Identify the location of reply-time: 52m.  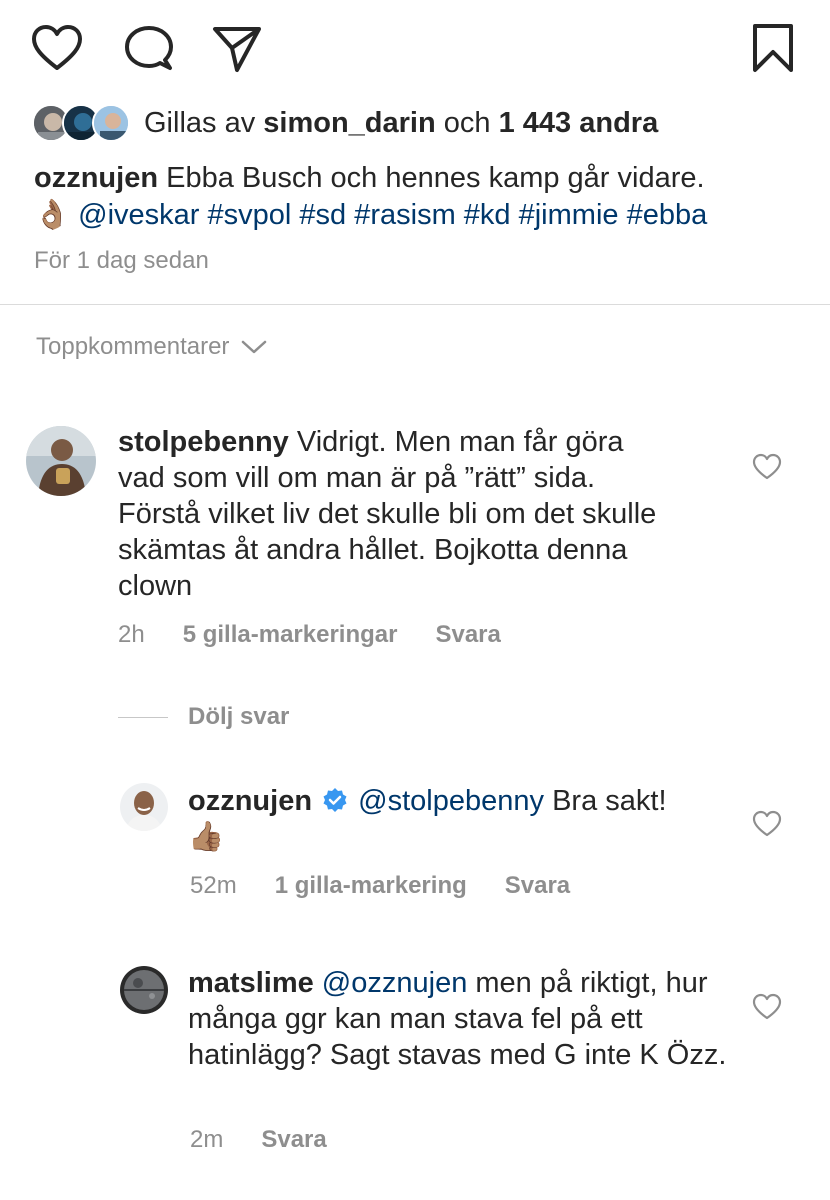
(213, 885).